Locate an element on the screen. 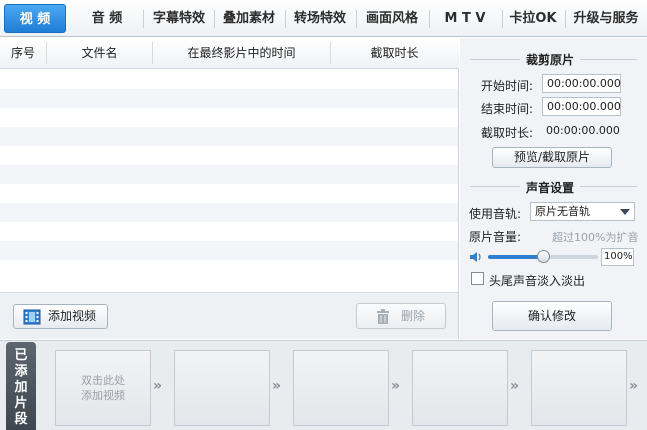 The width and height of the screenshot is (647, 430). trim-section-title: 裁剪原片 is located at coordinates (550, 59).